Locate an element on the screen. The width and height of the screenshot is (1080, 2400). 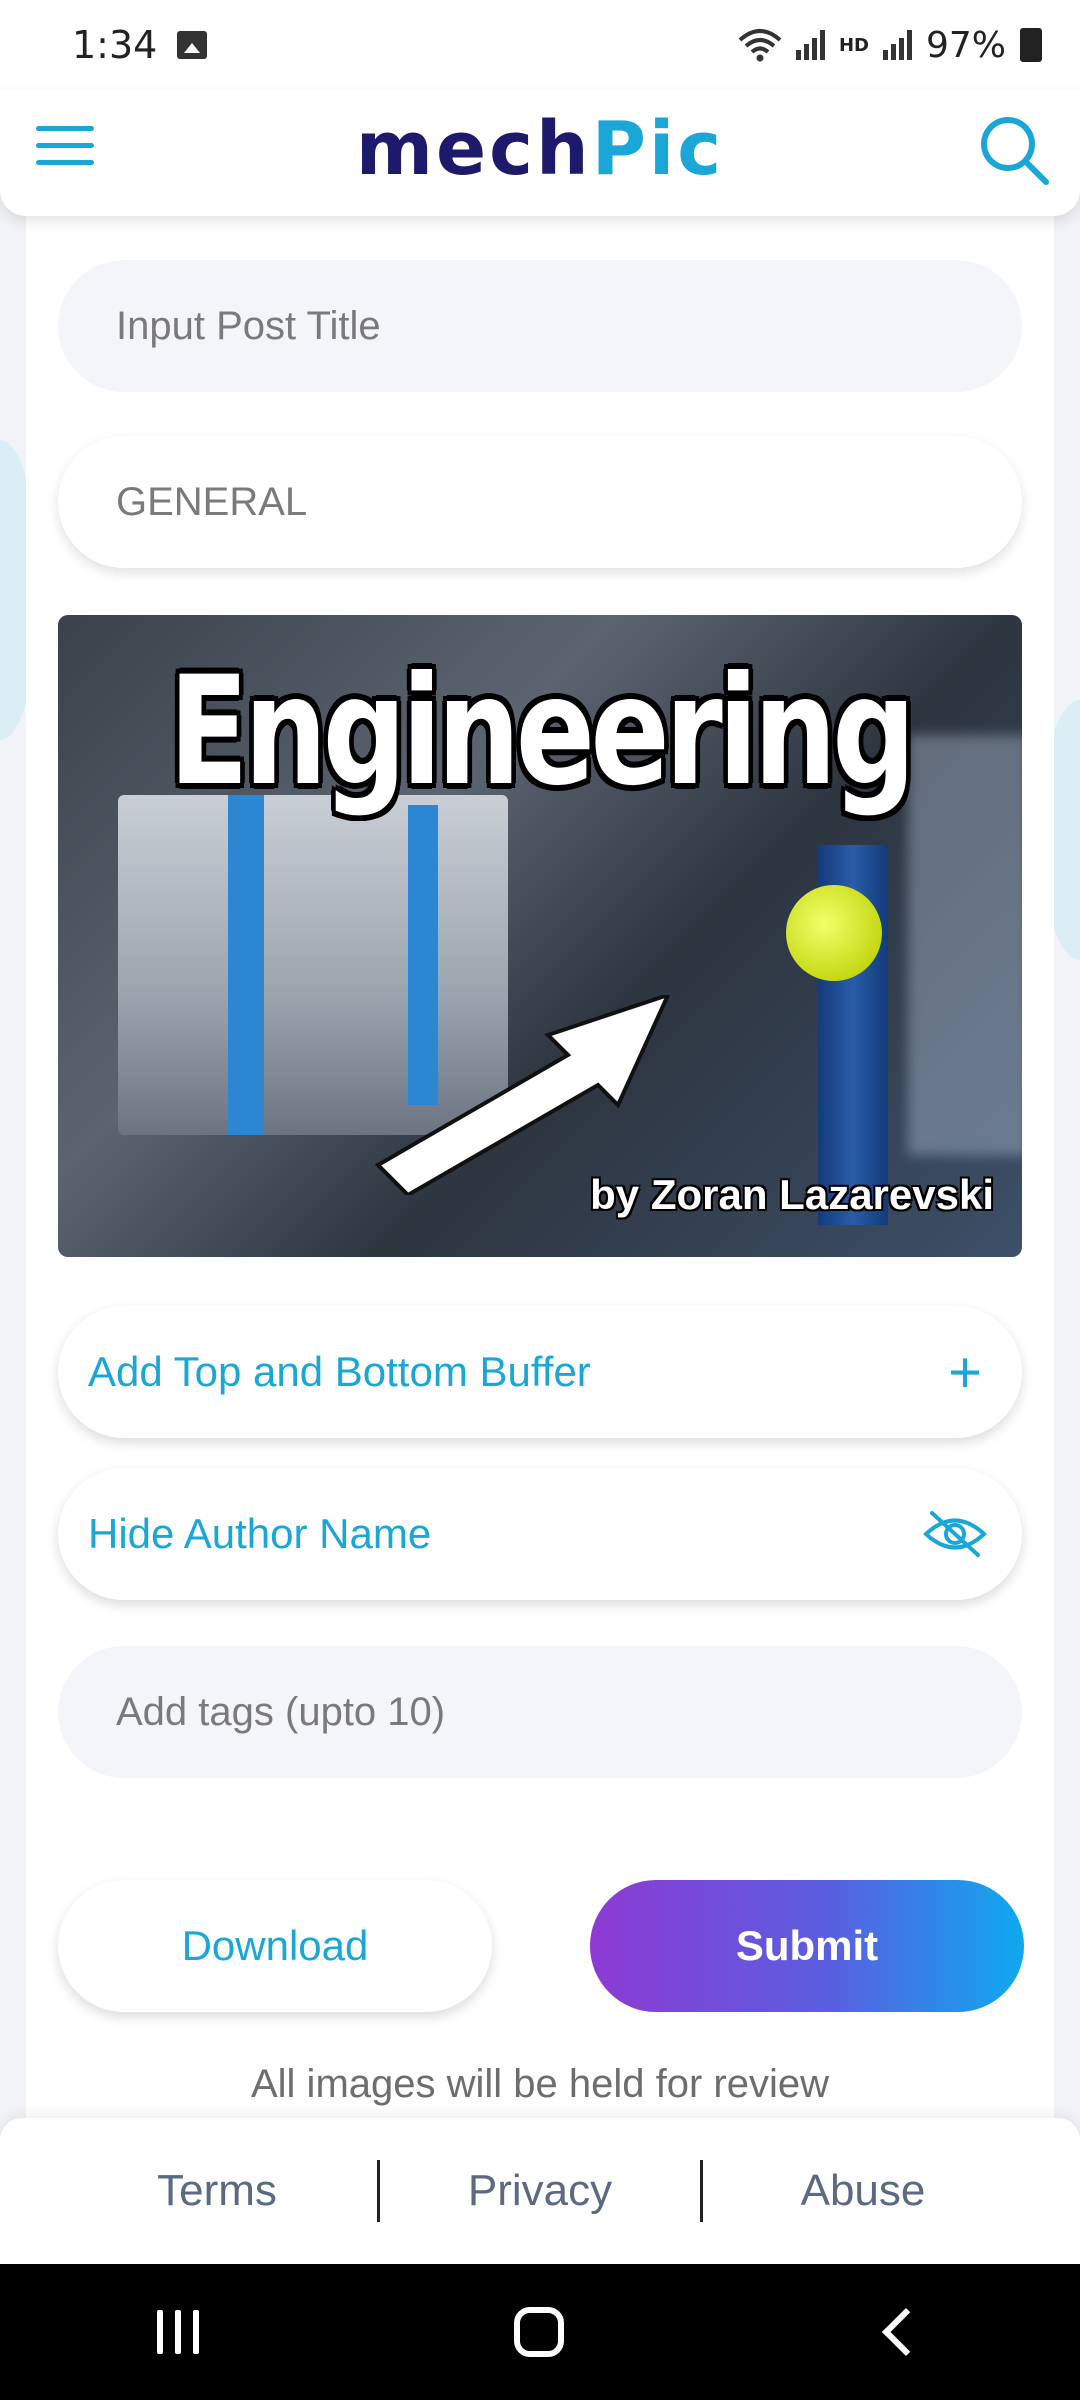
back-icon is located at coordinates (905, 2332).